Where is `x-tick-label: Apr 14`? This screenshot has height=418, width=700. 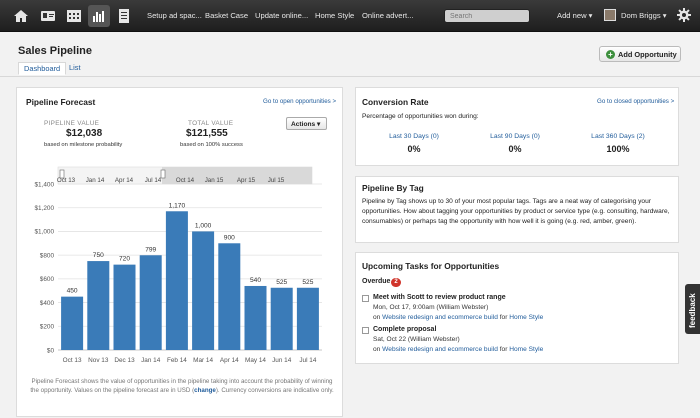
x-tick-label: Apr 14 is located at coordinates (229, 360).